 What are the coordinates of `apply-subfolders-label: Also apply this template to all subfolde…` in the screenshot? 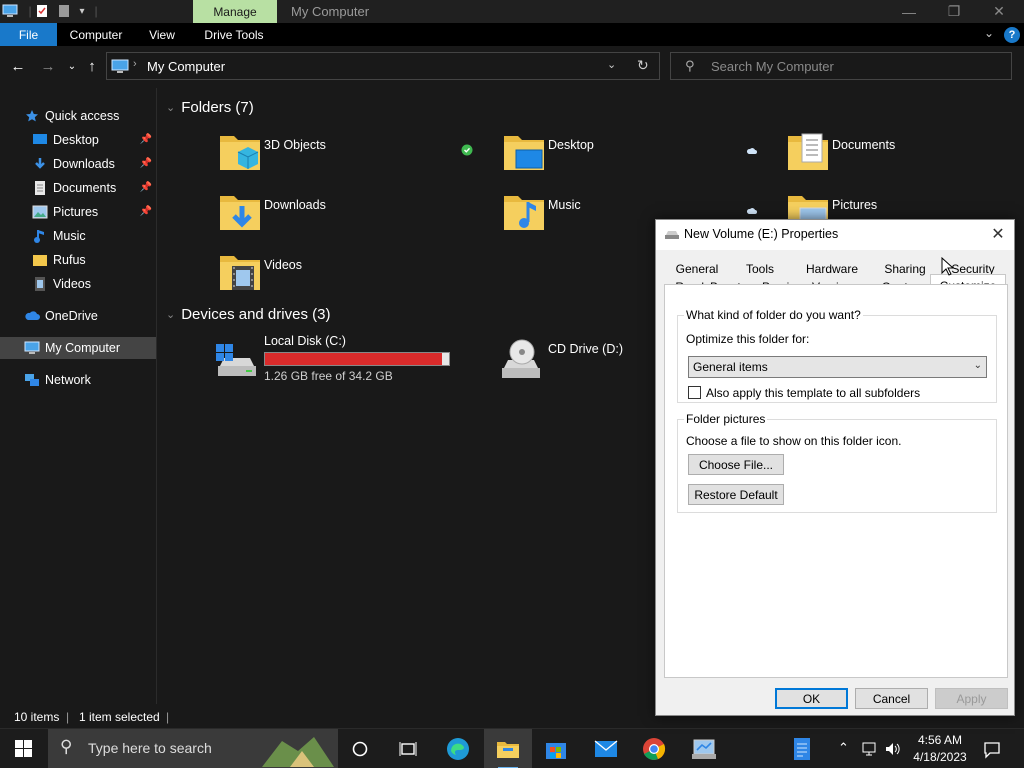 It's located at (813, 393).